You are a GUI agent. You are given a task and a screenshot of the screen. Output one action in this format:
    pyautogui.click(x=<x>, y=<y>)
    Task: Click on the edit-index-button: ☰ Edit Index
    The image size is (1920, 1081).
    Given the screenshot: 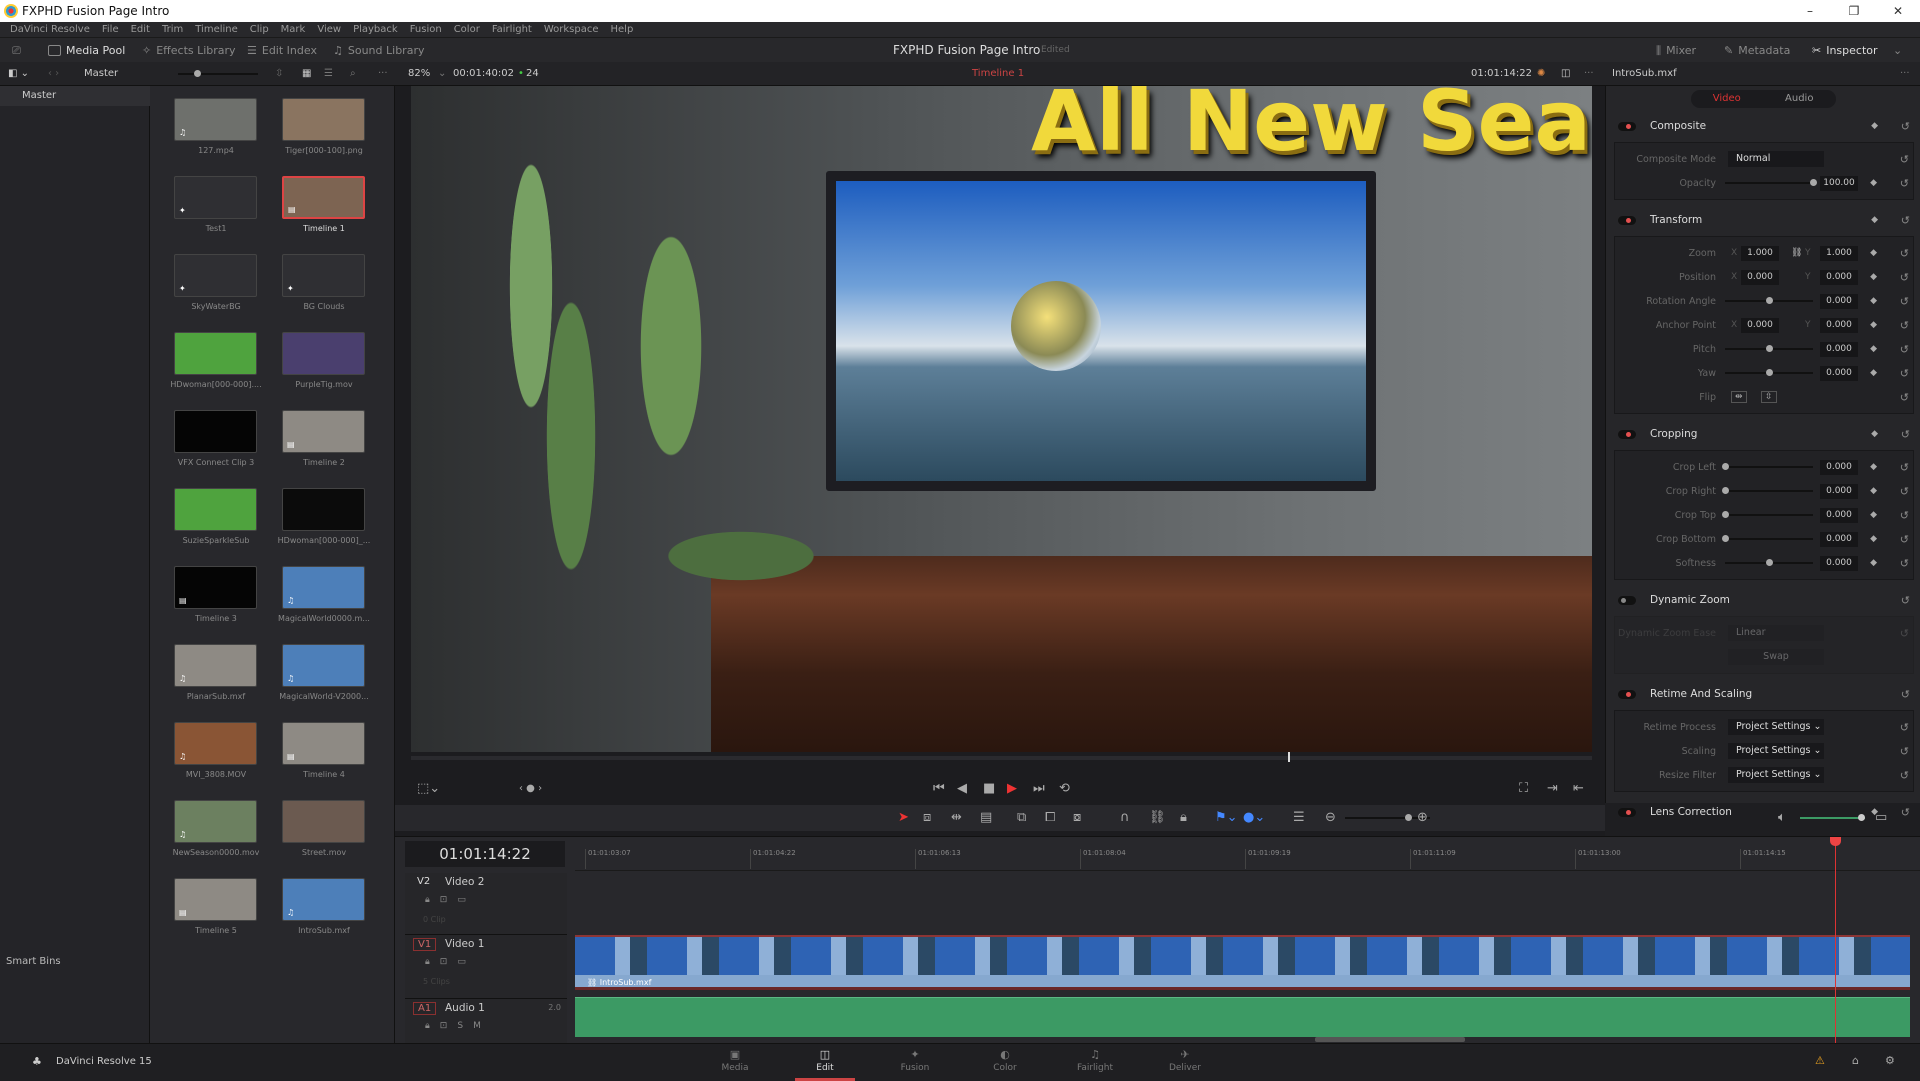 What is the action you would take?
    pyautogui.click(x=282, y=50)
    